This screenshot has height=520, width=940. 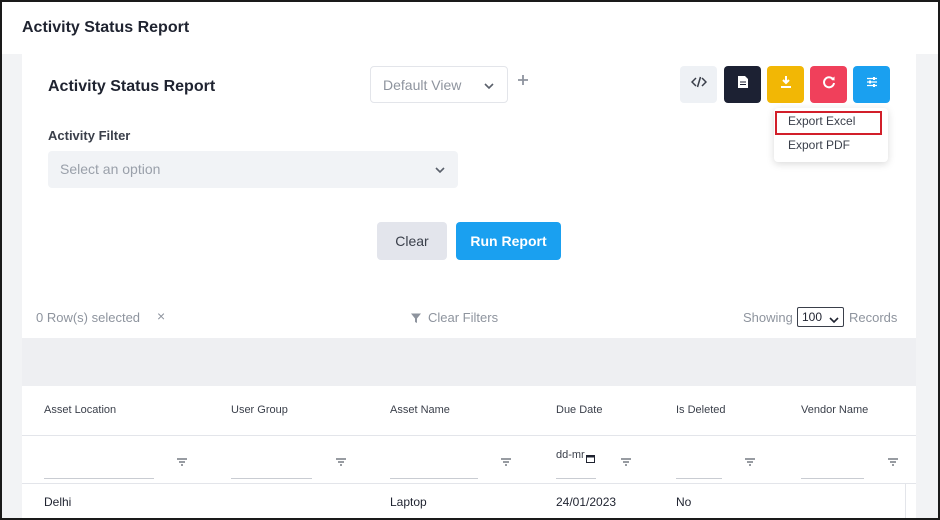 I want to click on records-label: Records, so click(x=873, y=317).